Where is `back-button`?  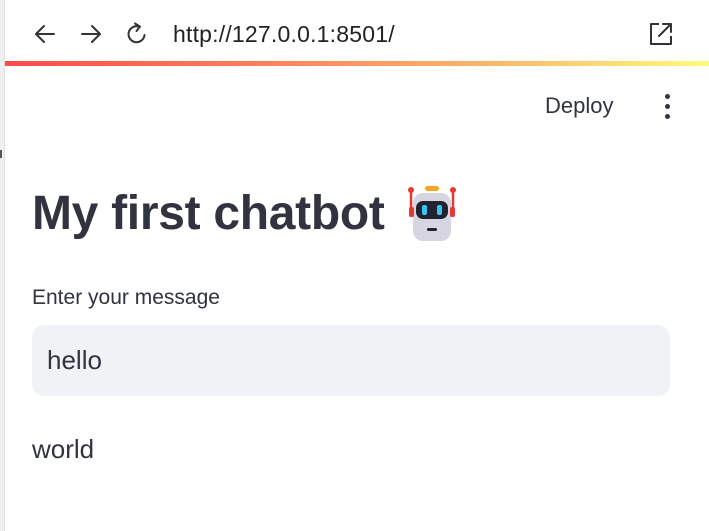 back-button is located at coordinates (45, 34).